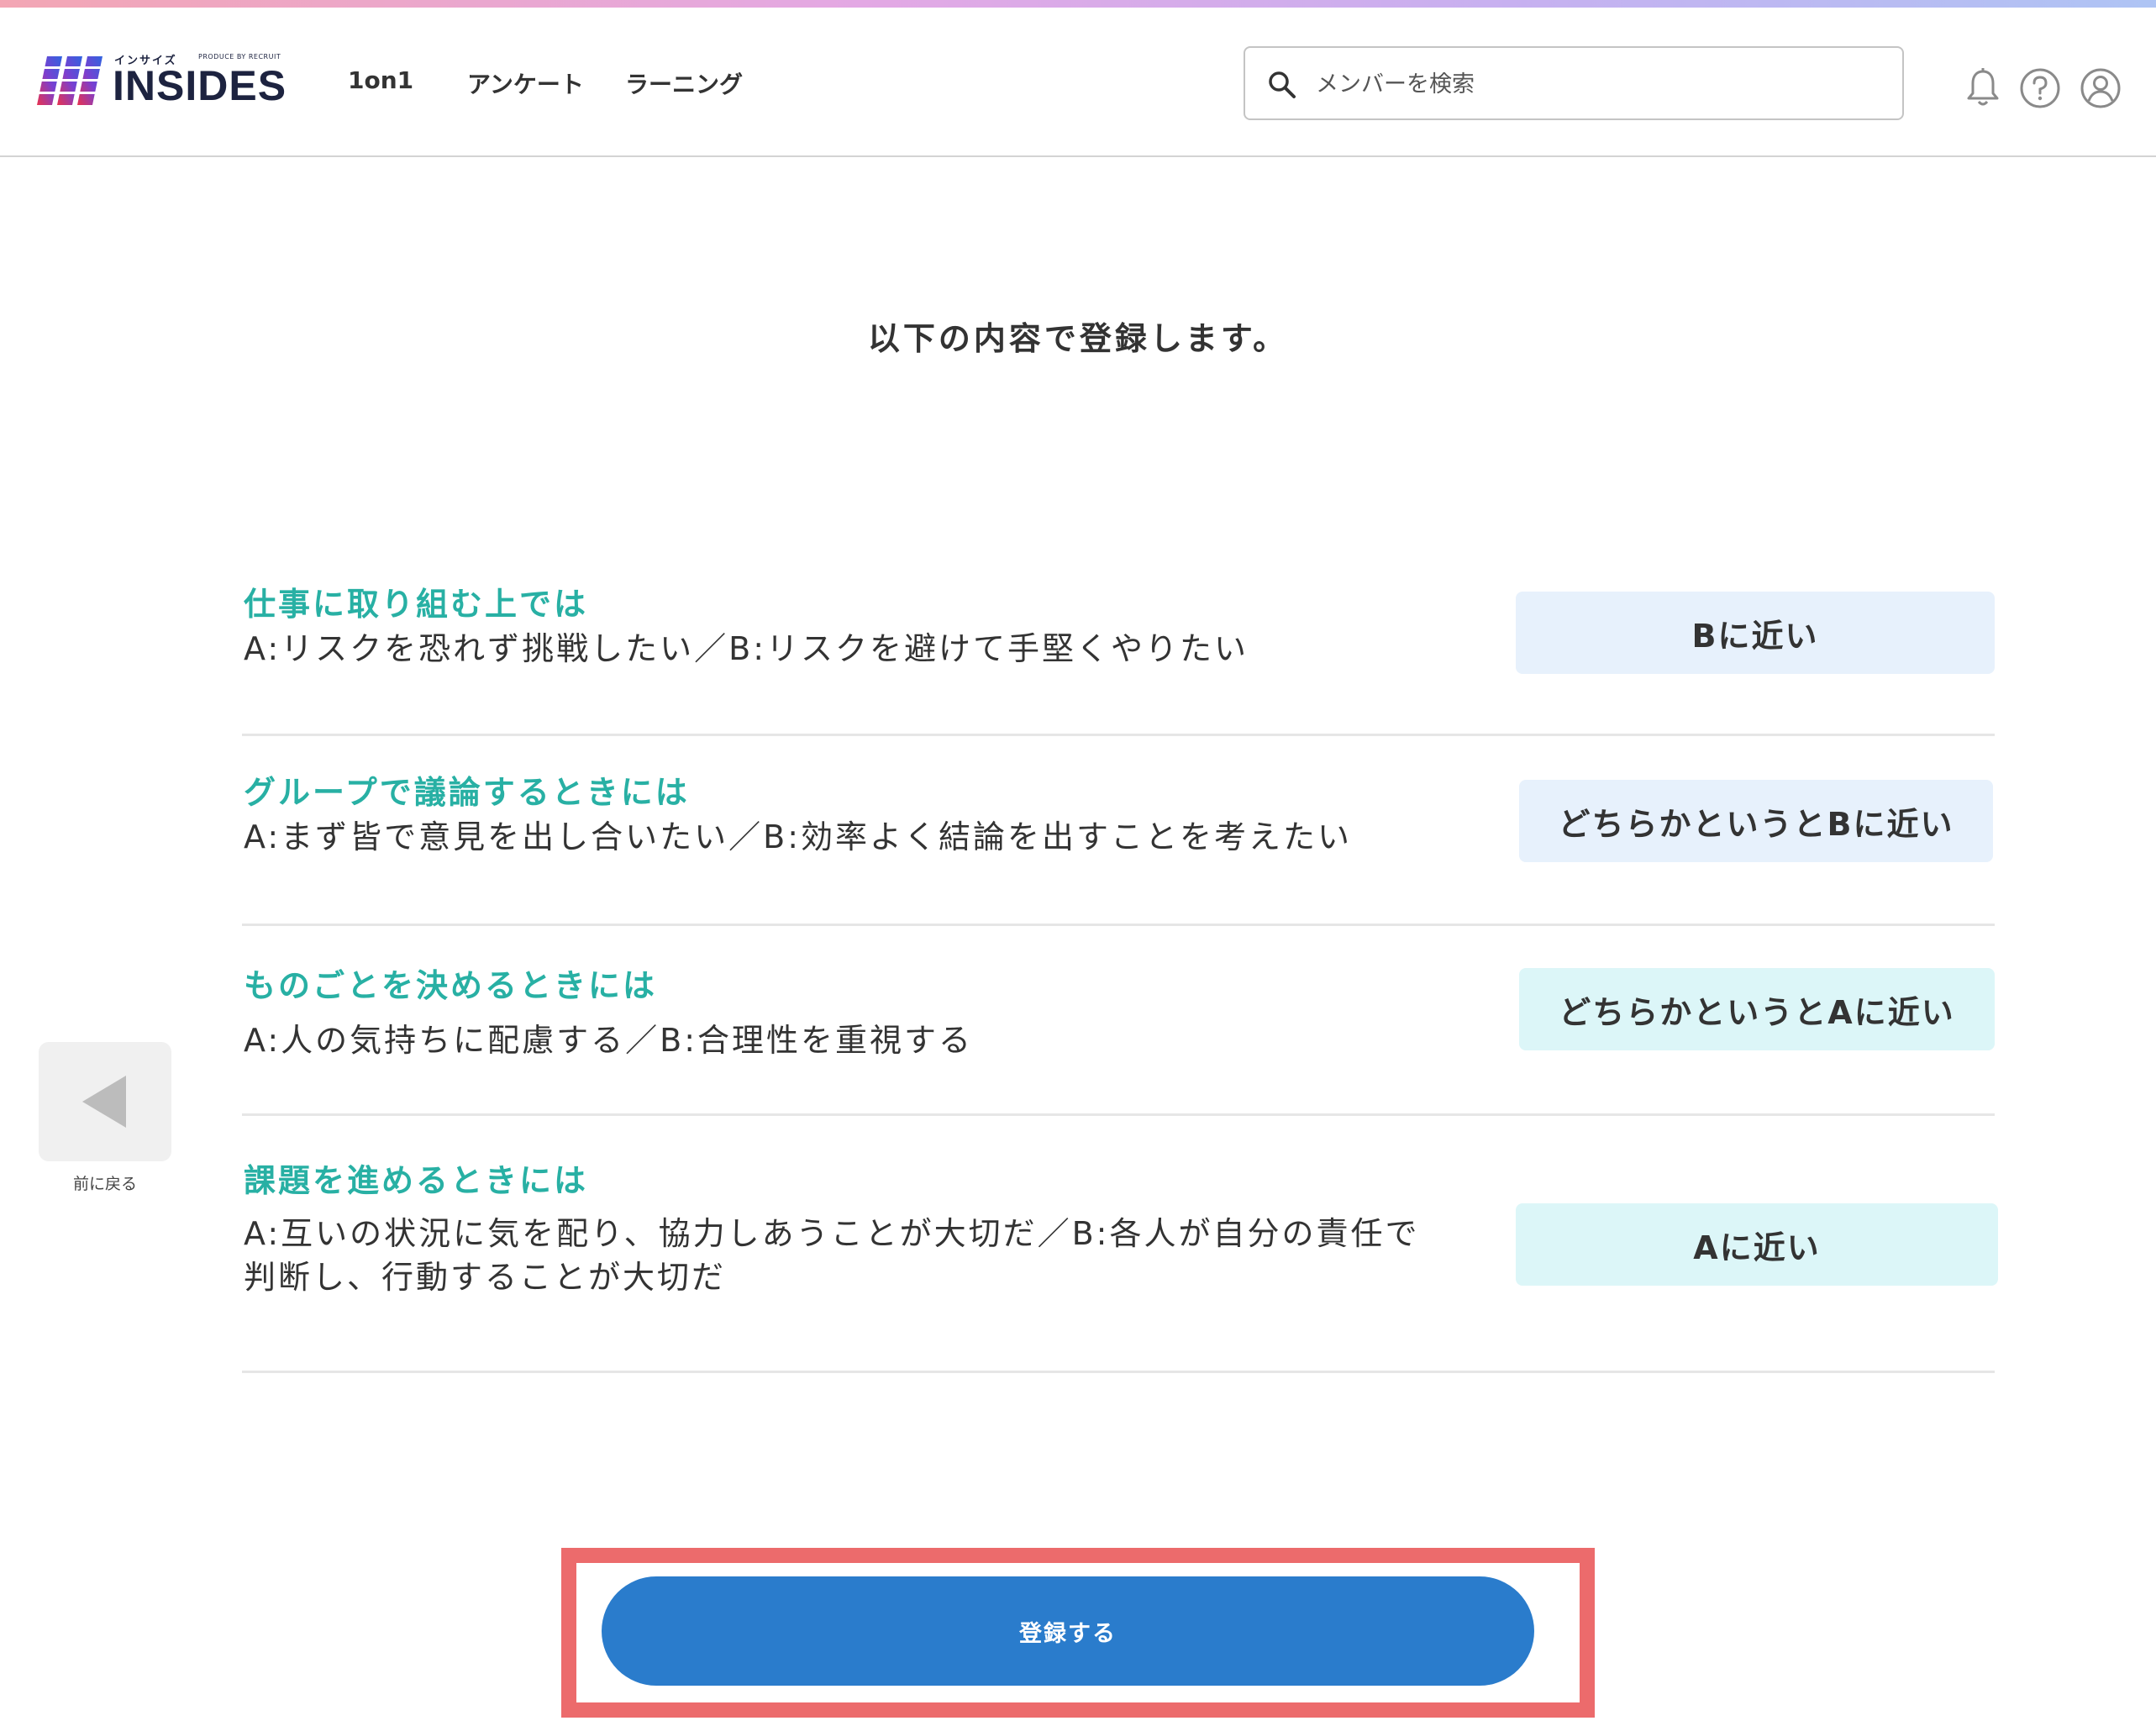 The image size is (2156, 1726). Describe the element at coordinates (1757, 1244) in the screenshot. I see `answer-badge: Aに近い` at that location.